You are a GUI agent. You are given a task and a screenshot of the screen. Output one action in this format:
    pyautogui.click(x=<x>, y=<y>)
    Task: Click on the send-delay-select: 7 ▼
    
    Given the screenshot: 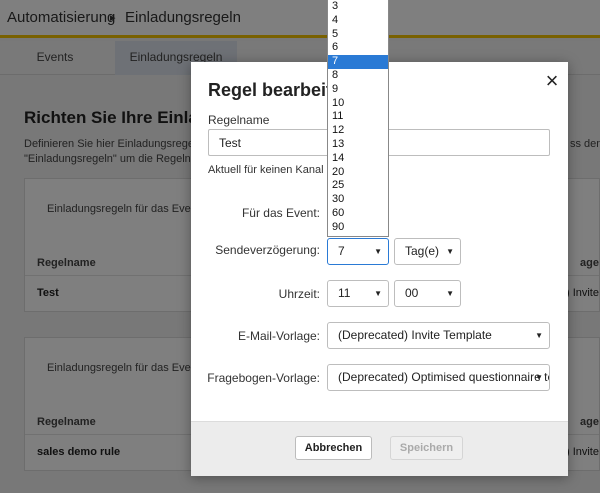 What is the action you would take?
    pyautogui.click(x=358, y=251)
    